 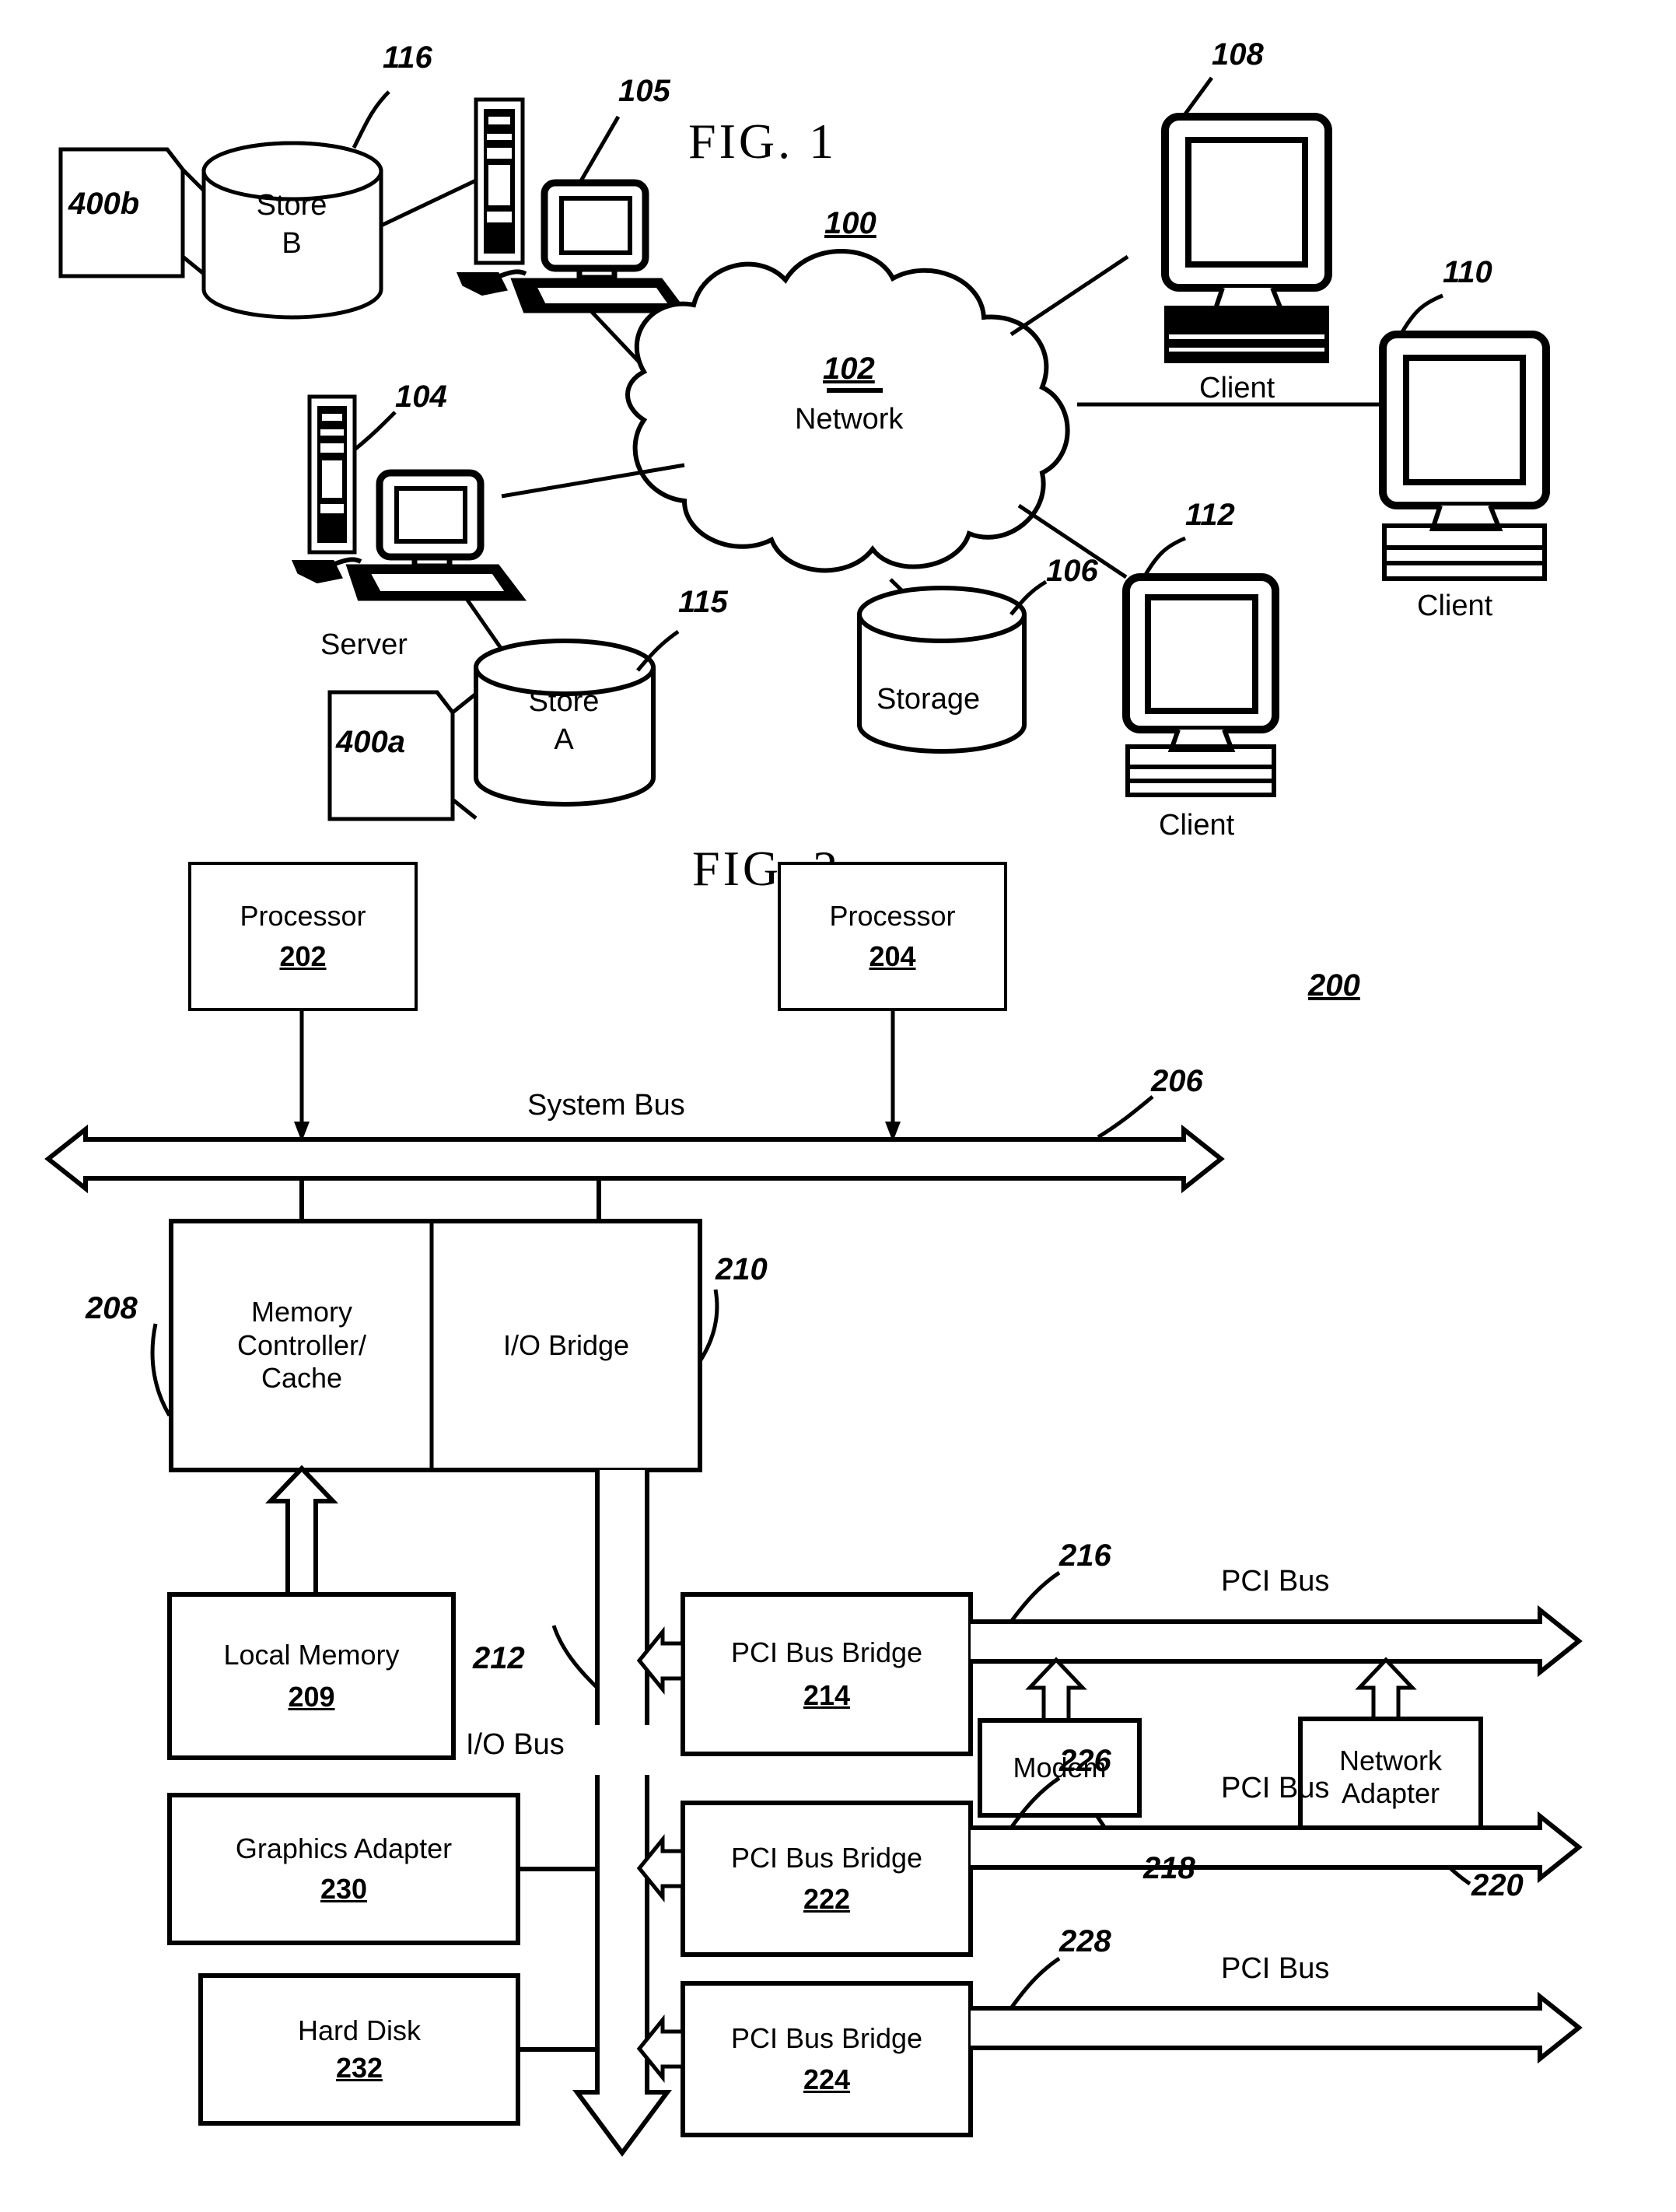 What do you see at coordinates (292, 244) in the screenshot?
I see `store-b-line2: B` at bounding box center [292, 244].